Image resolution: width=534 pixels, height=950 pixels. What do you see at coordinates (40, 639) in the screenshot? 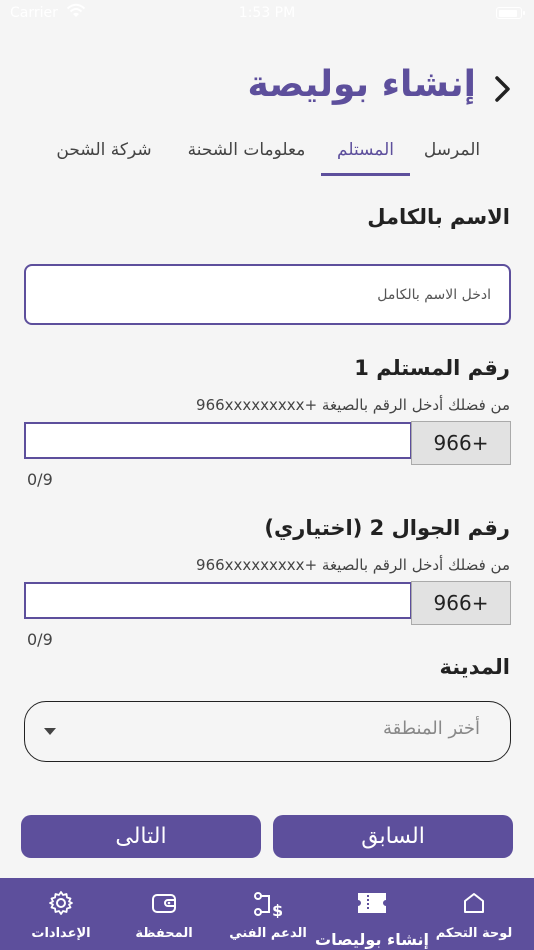
I see `phone2-char-counter: 0/9` at bounding box center [40, 639].